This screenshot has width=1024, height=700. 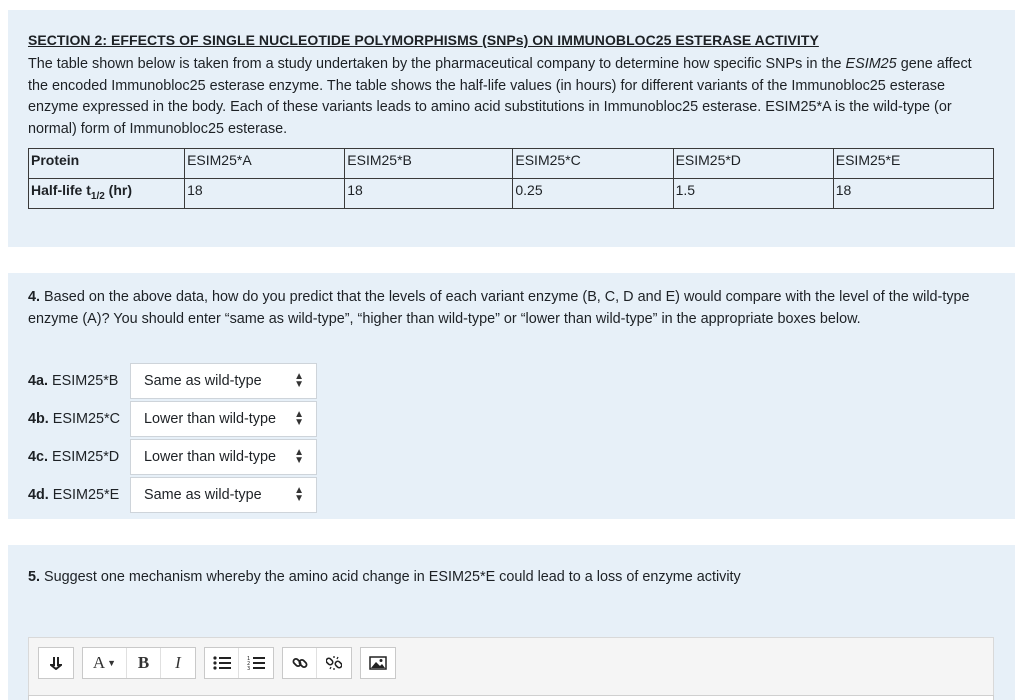 What do you see at coordinates (222, 663) in the screenshot?
I see `unordered-list-icon` at bounding box center [222, 663].